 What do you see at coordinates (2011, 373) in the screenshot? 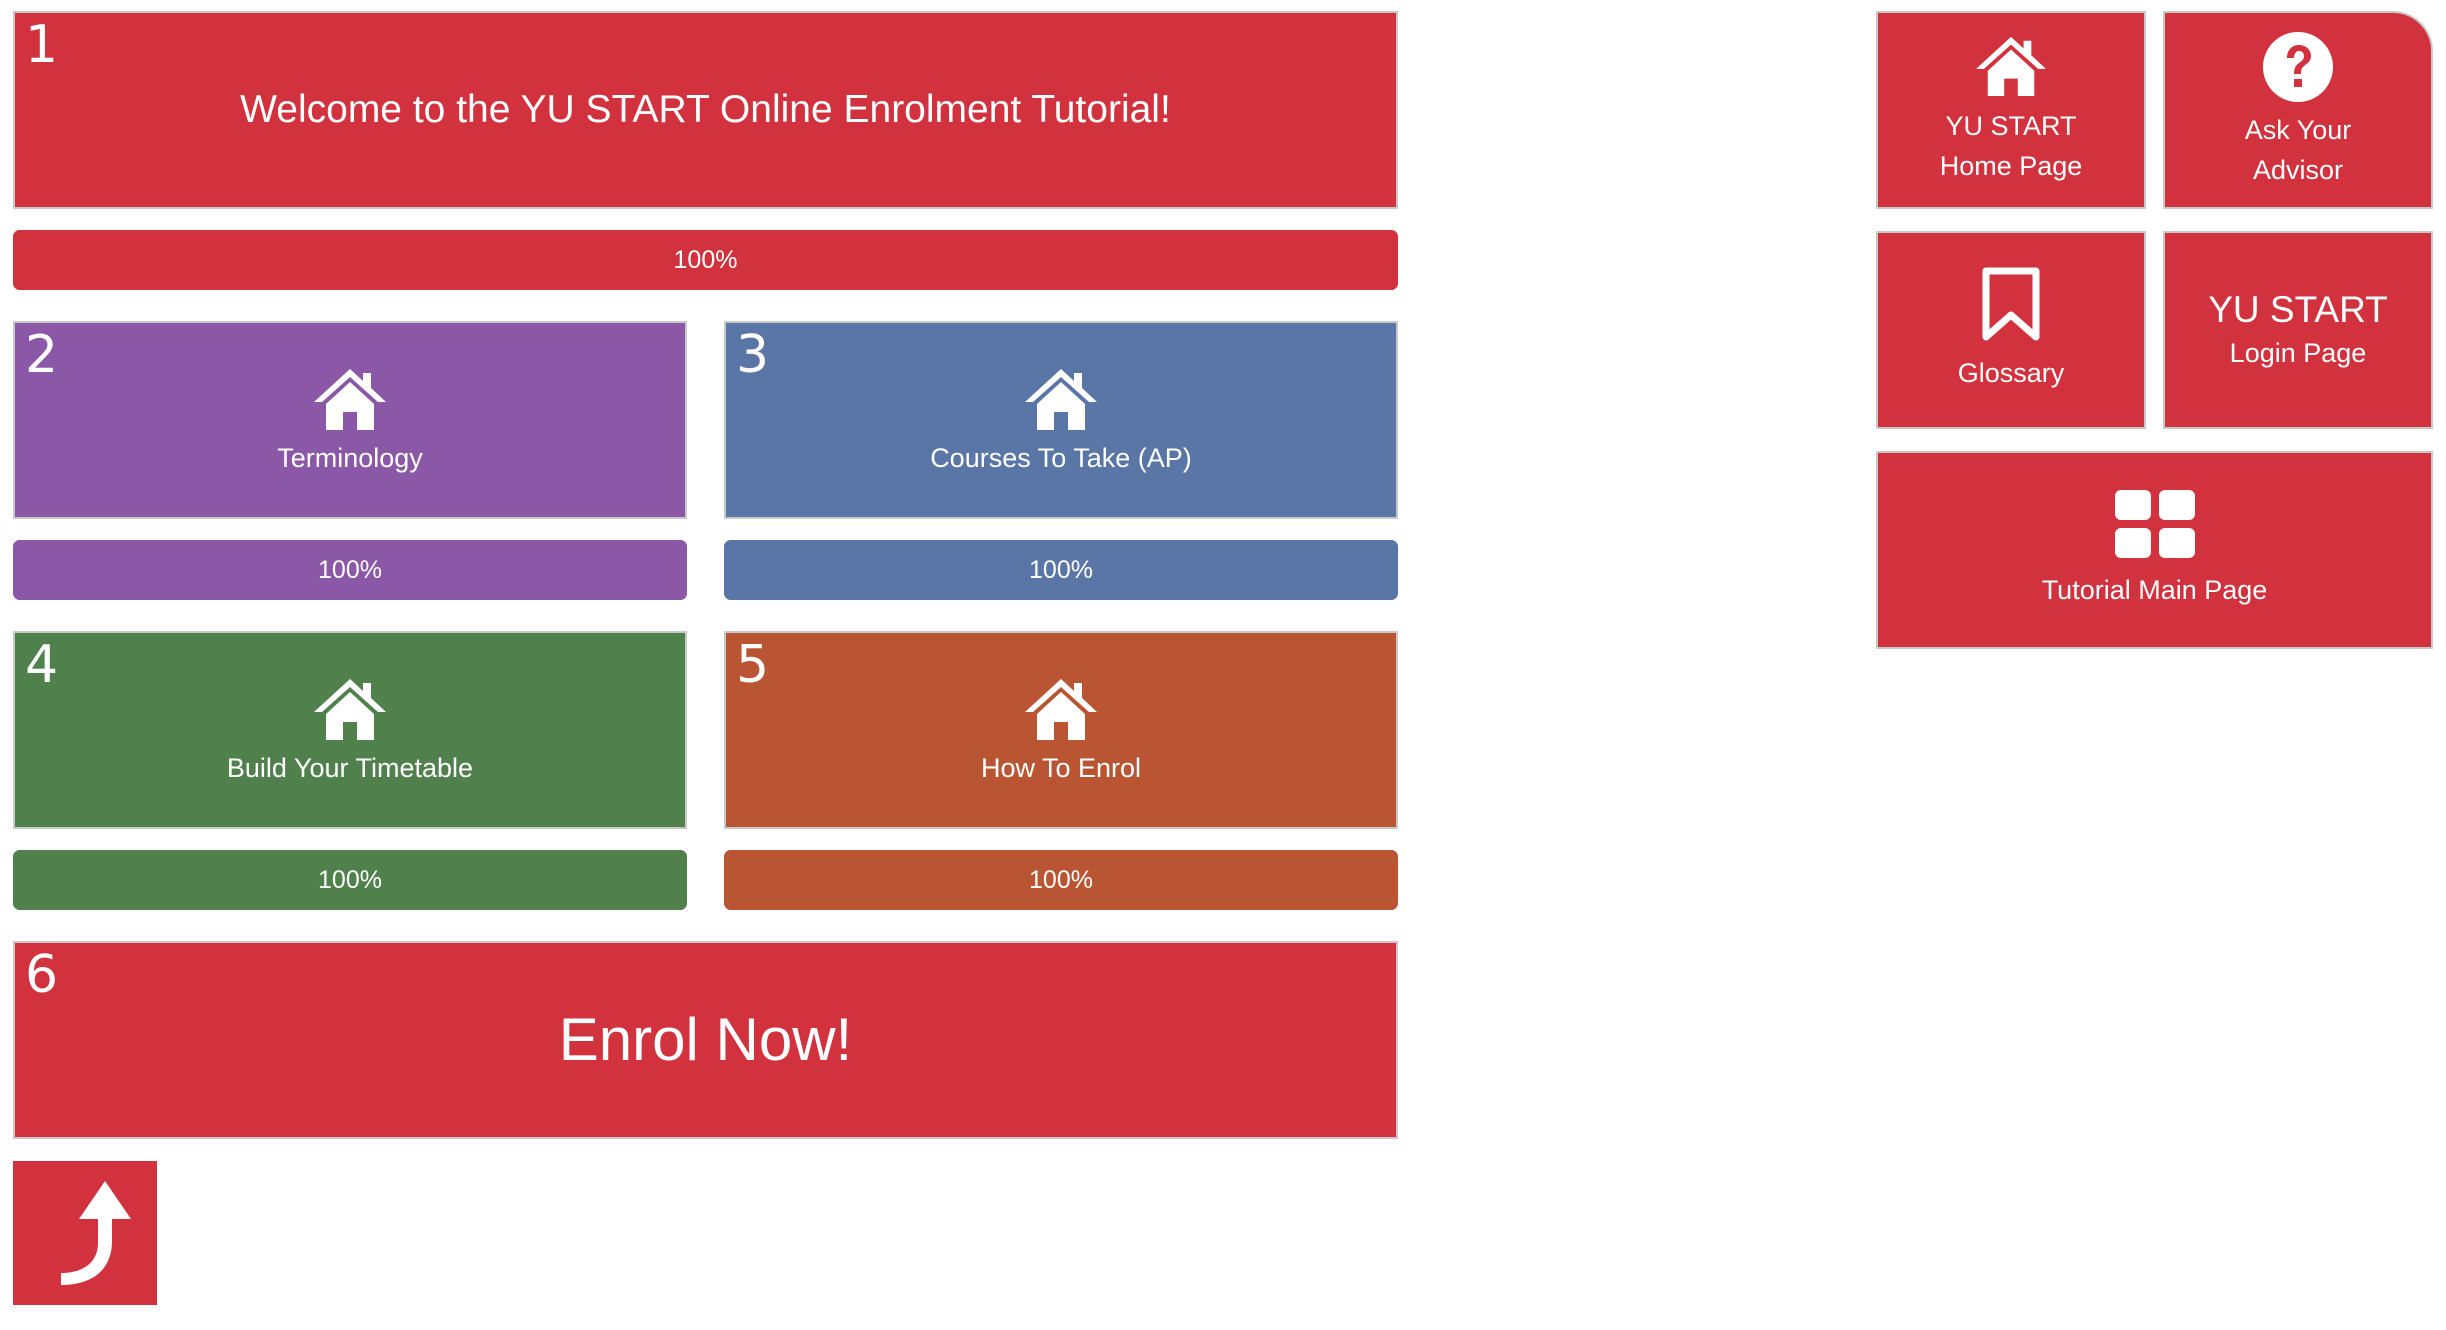
I see `glossary-label: Glossary` at bounding box center [2011, 373].